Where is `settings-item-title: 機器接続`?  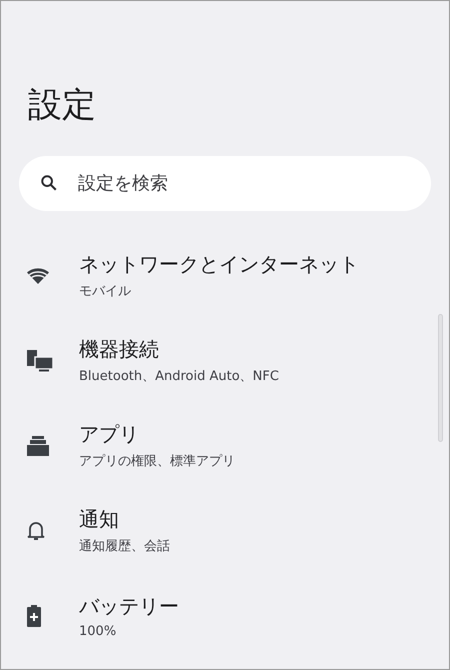 settings-item-title: 機器接続 is located at coordinates (179, 349).